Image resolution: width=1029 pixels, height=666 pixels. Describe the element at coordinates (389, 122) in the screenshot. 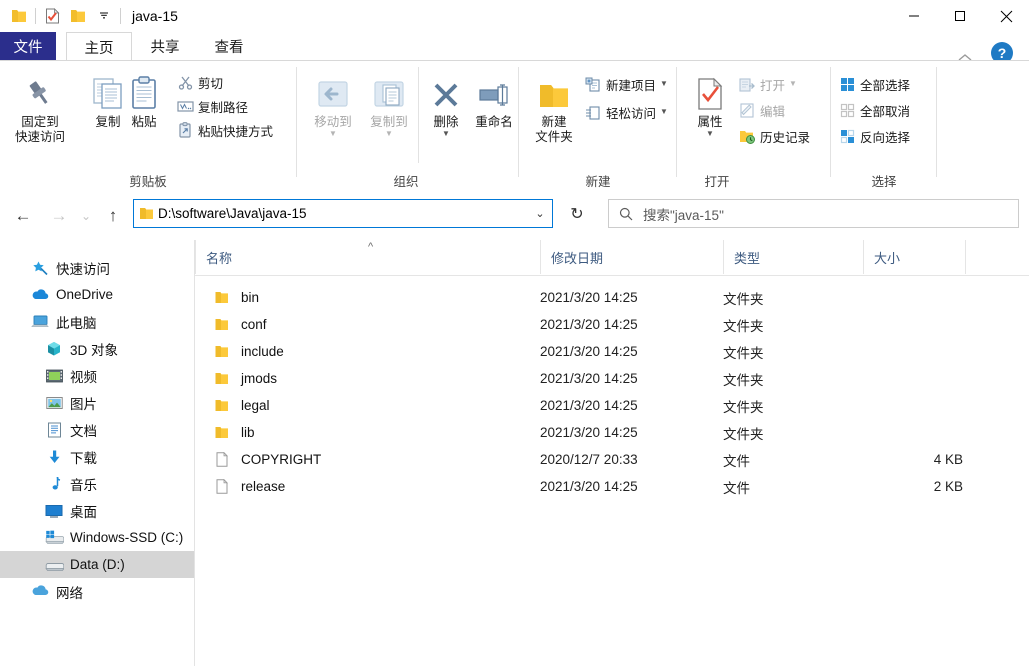

I see `copy-to-label: 复制到` at that location.